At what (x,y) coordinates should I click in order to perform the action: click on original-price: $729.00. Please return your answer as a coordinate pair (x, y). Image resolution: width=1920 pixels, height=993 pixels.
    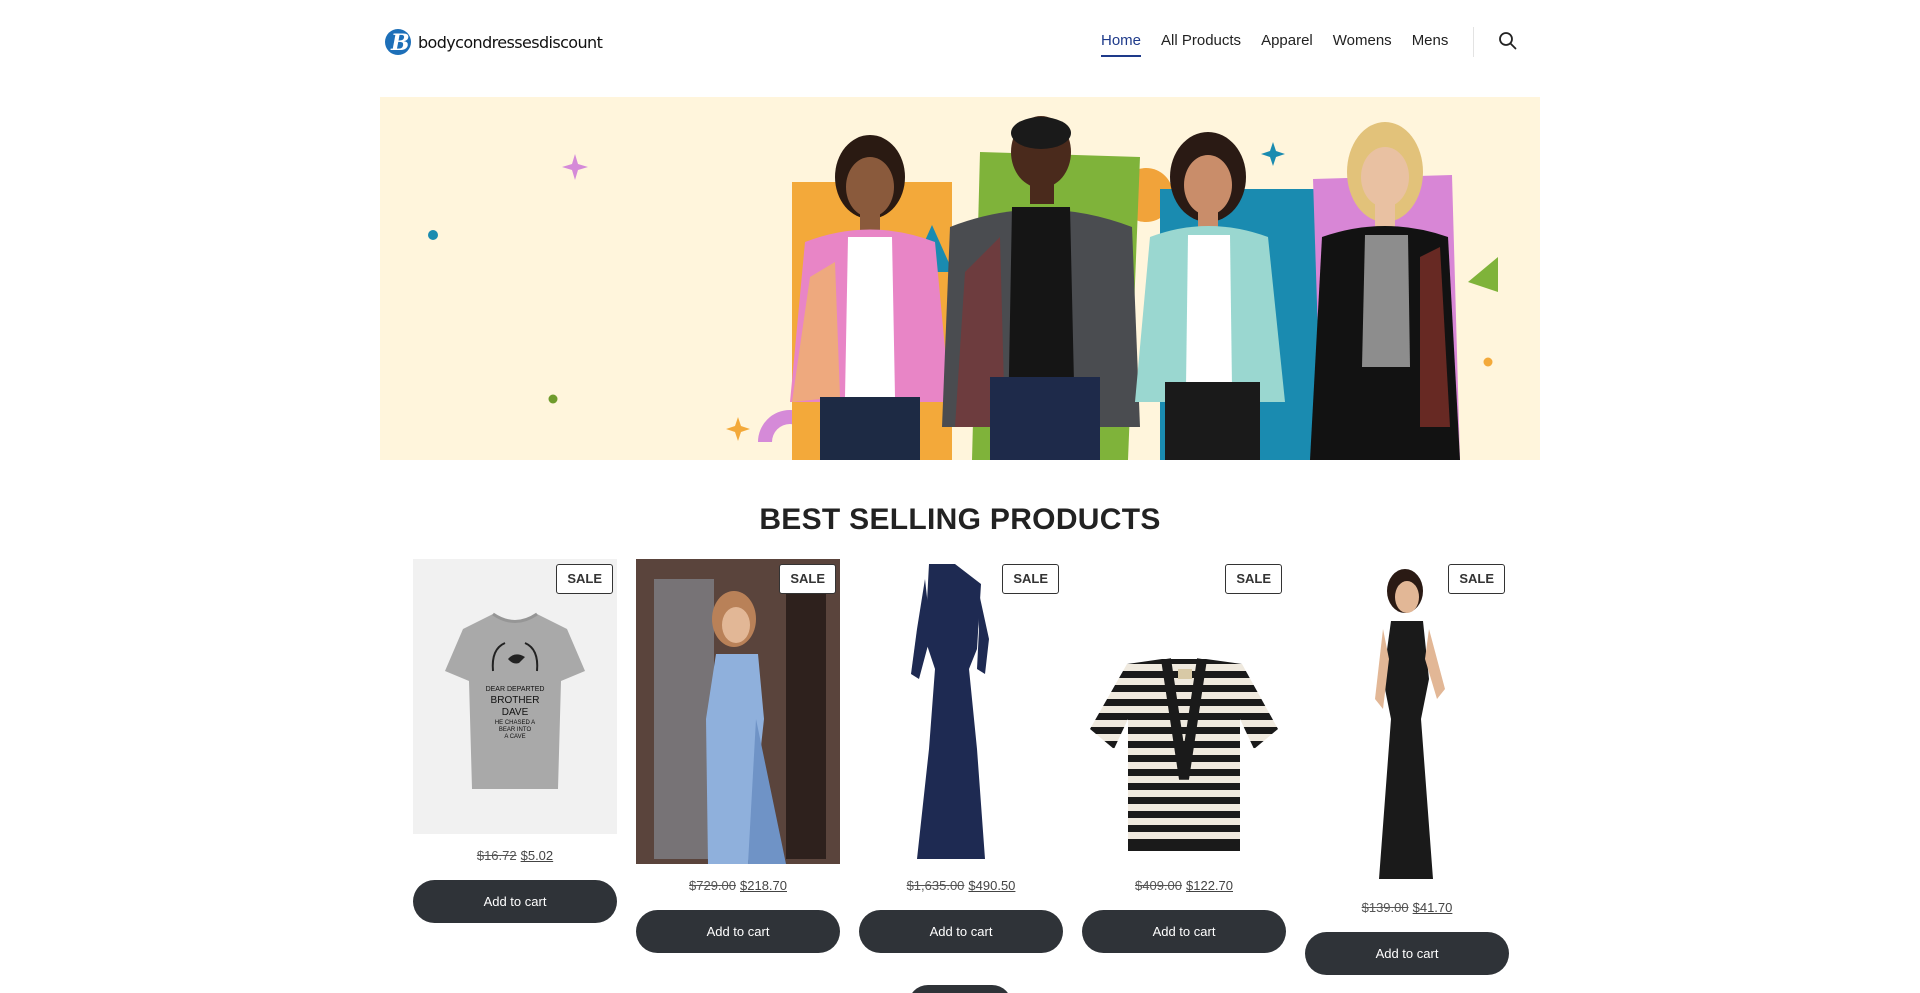
    Looking at the image, I should click on (712, 885).